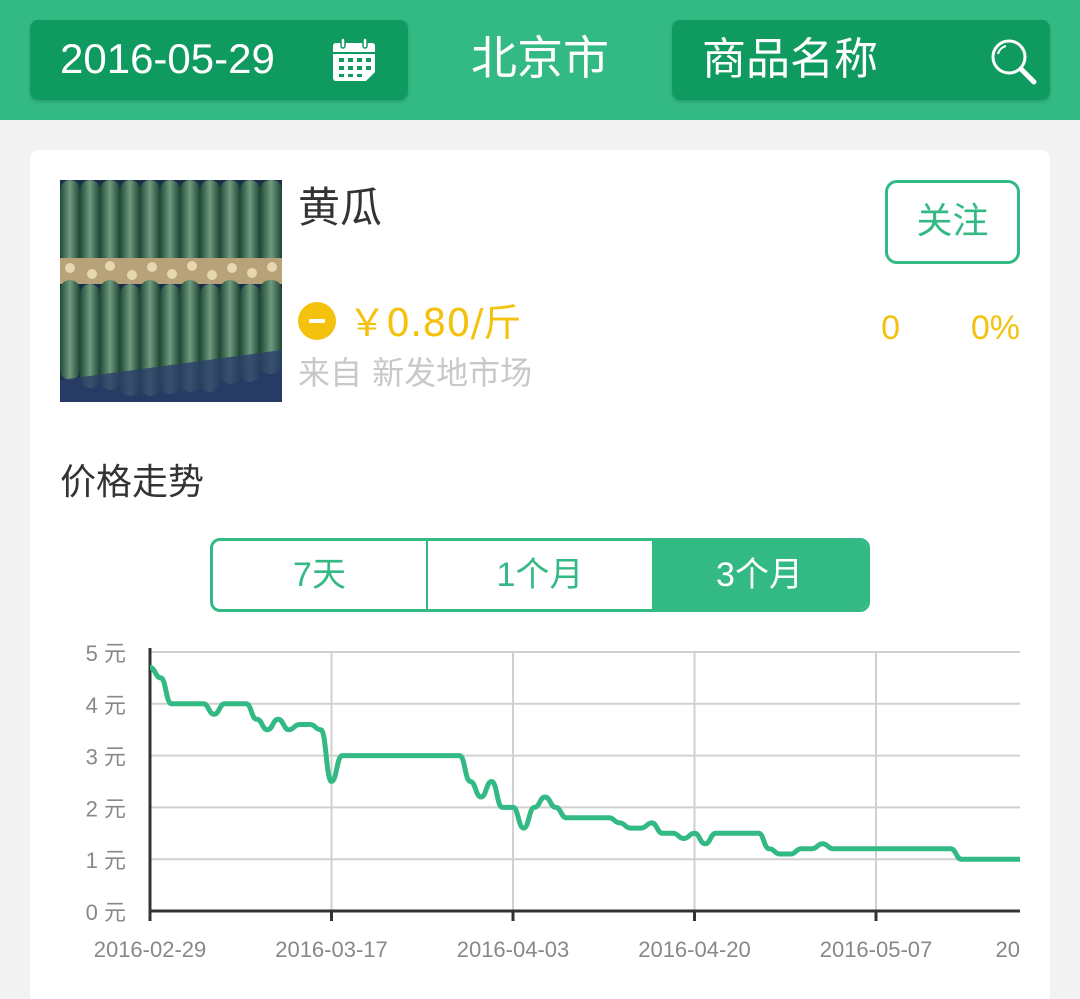  I want to click on search-placeholder: 商品名称, so click(790, 60).